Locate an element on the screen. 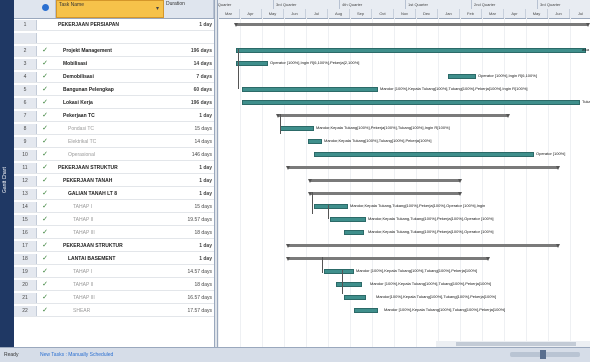 The height and width of the screenshot is (362, 590). view-bar: Gantt Chart is located at coordinates (7, 173).